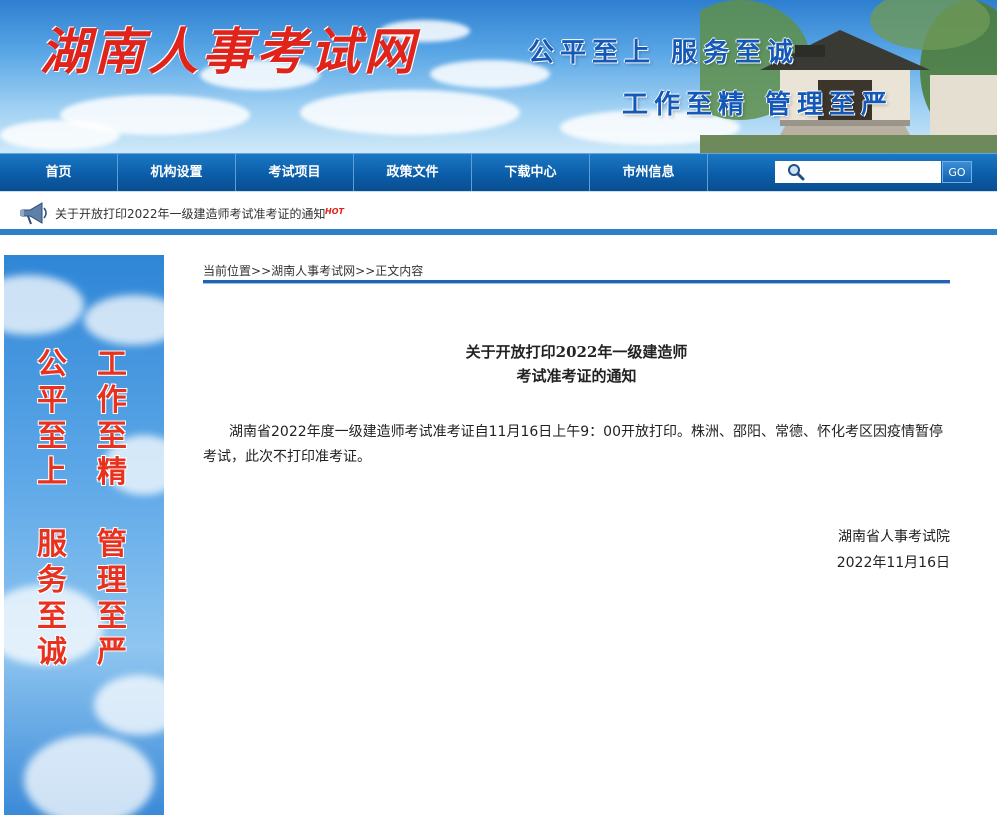 This screenshot has width=997, height=815. Describe the element at coordinates (229, 51) in the screenshot. I see `site-title: 湖南人事考试网` at that location.